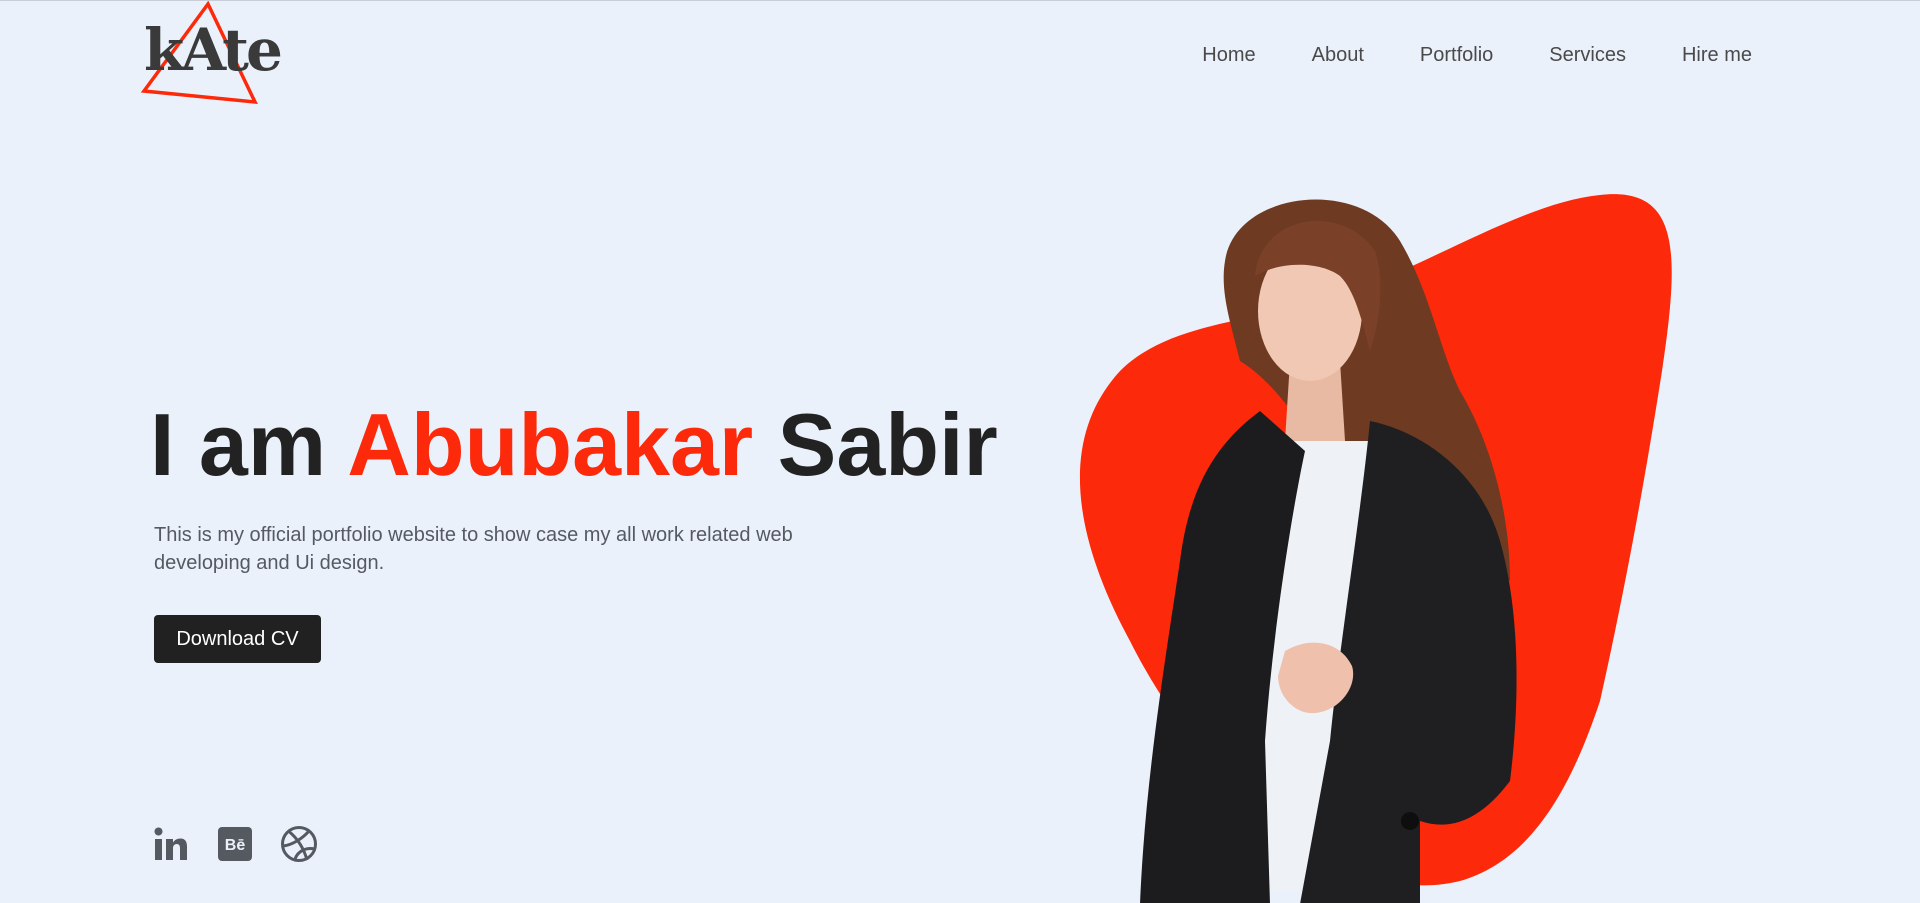 The image size is (1920, 903). I want to click on nav-home: Home, so click(1228, 55).